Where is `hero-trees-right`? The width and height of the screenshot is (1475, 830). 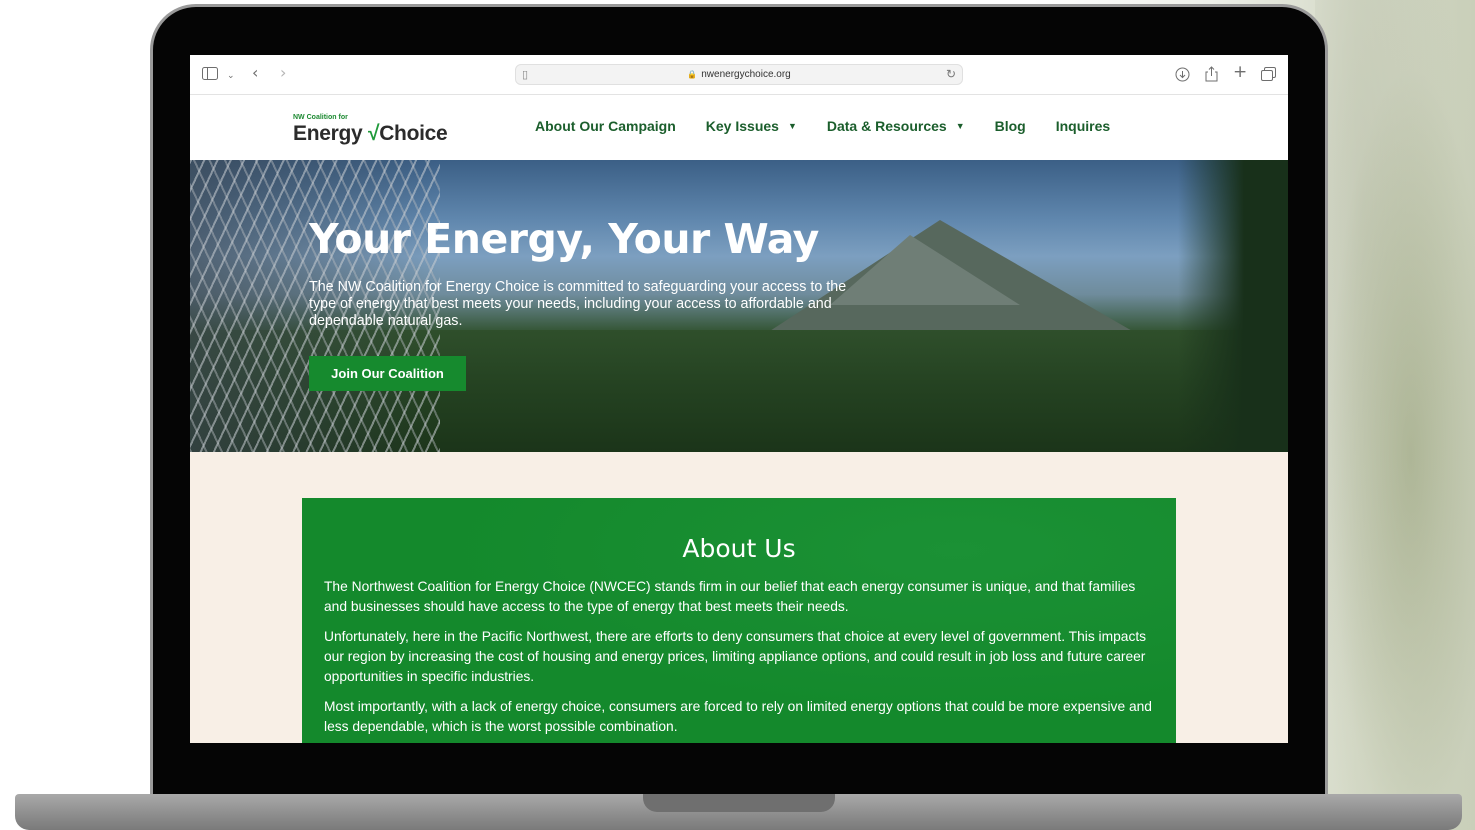
hero-trees-right is located at coordinates (1233, 306).